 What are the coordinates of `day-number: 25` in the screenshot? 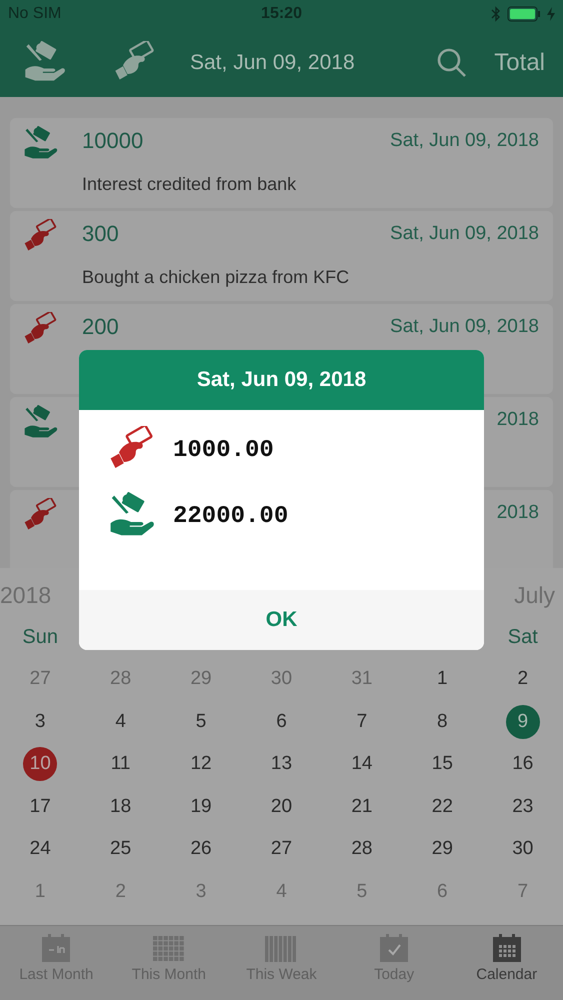 It's located at (121, 849).